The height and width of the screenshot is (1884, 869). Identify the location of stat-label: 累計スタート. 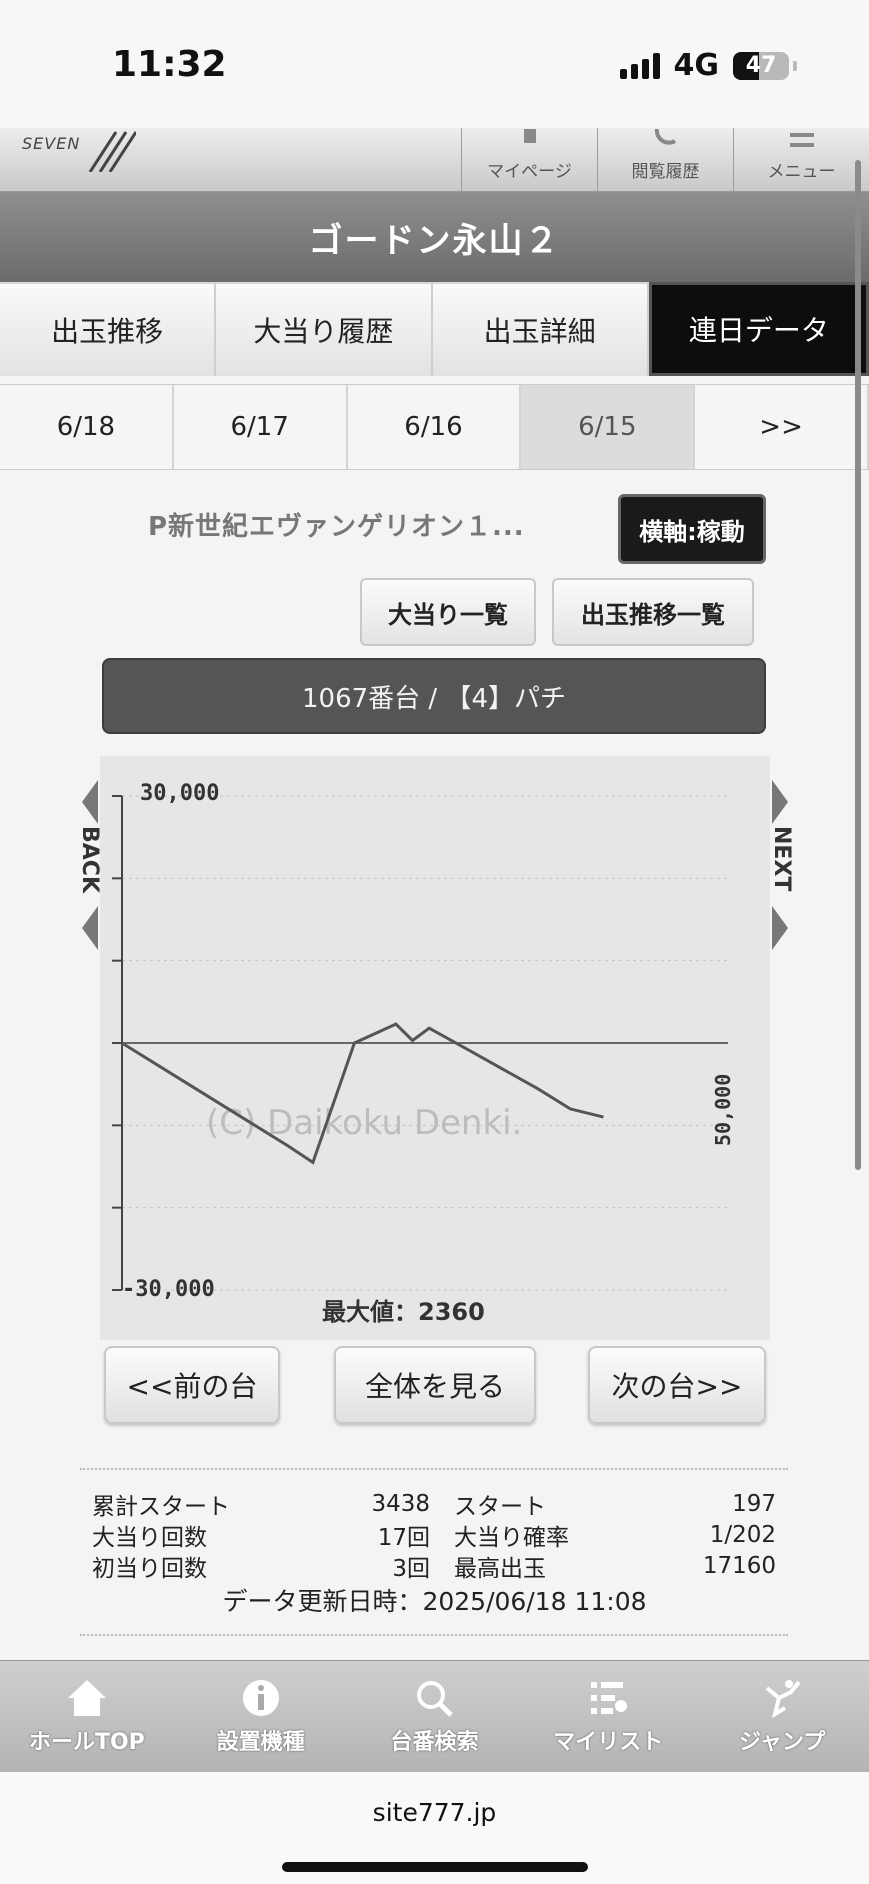
(161, 1506).